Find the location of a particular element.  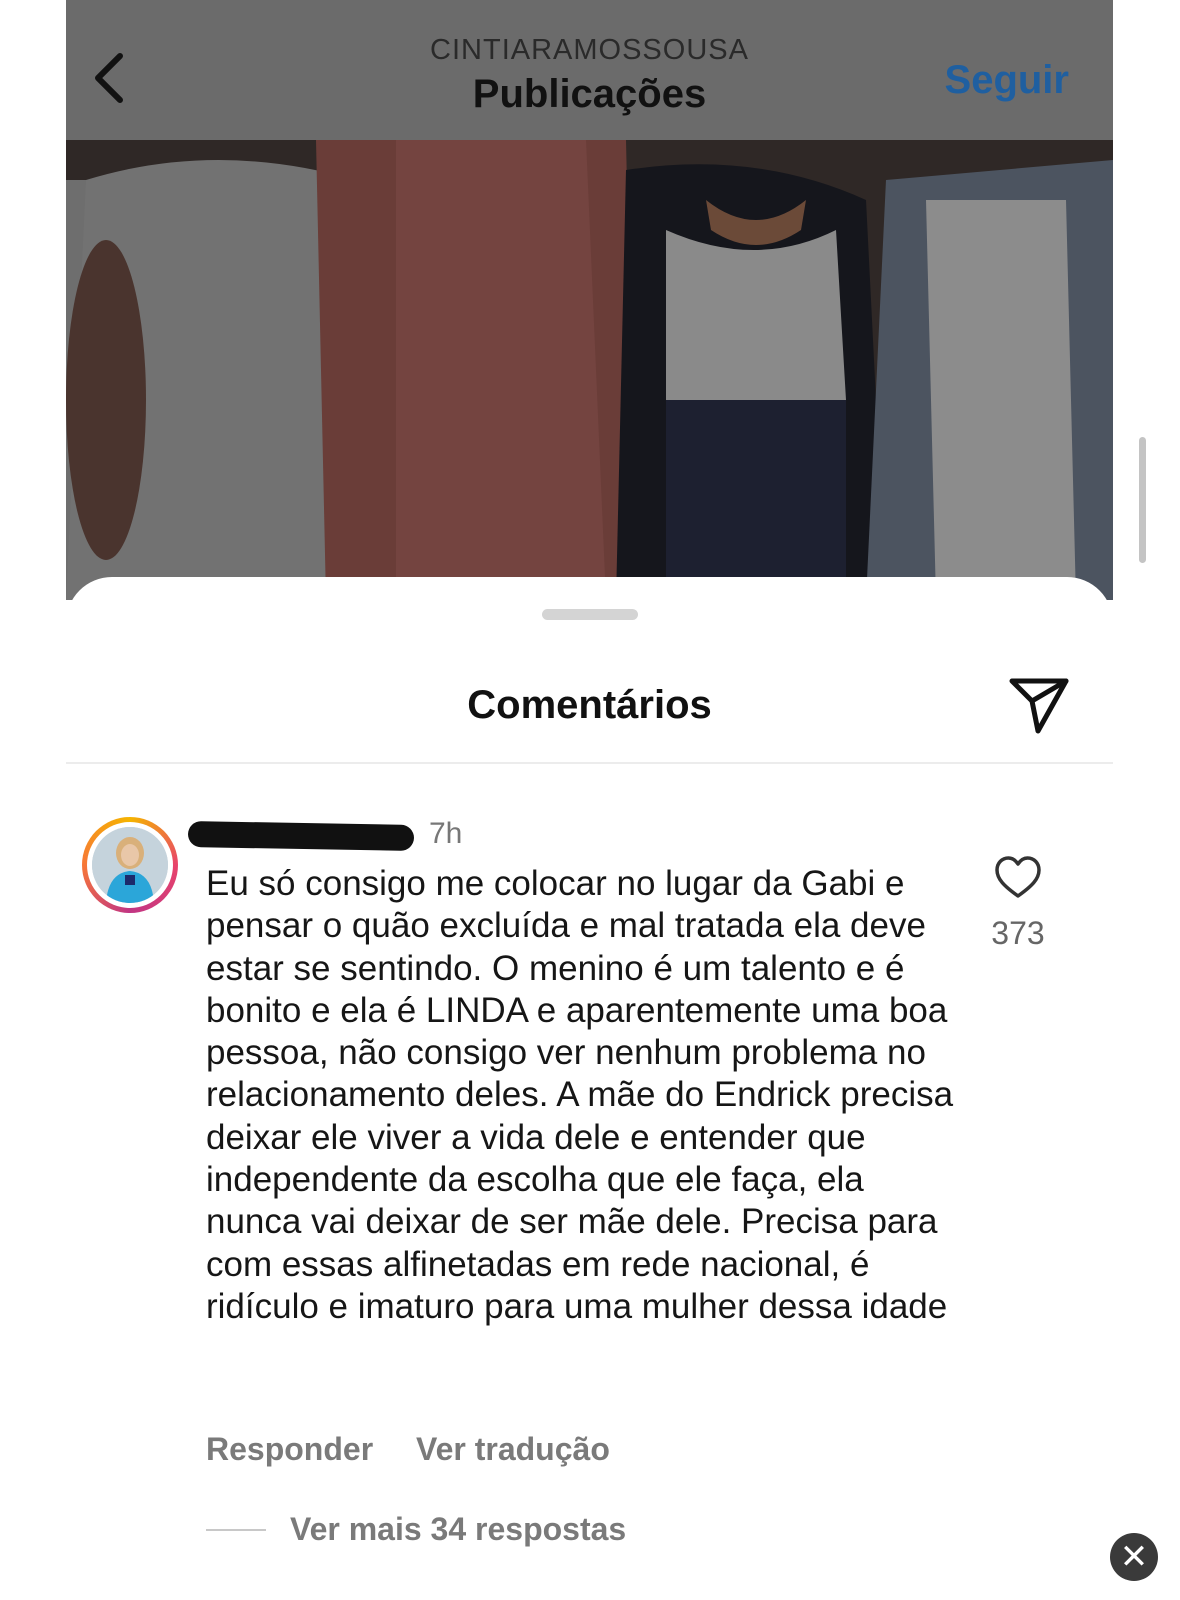

close-icon: ✕ is located at coordinates (1134, 1557).